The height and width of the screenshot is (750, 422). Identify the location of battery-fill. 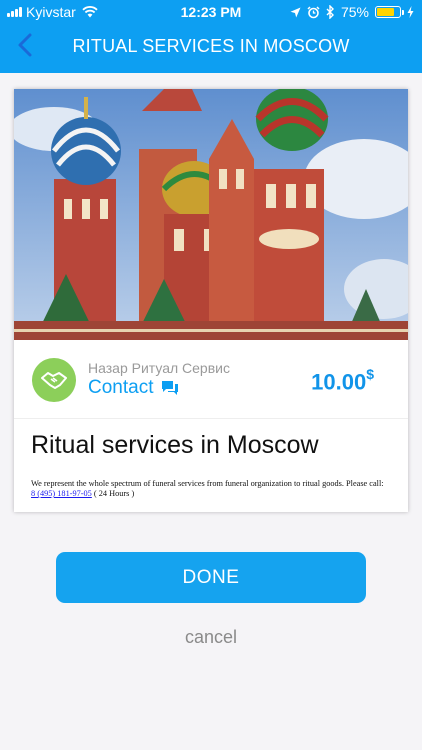
(385, 12).